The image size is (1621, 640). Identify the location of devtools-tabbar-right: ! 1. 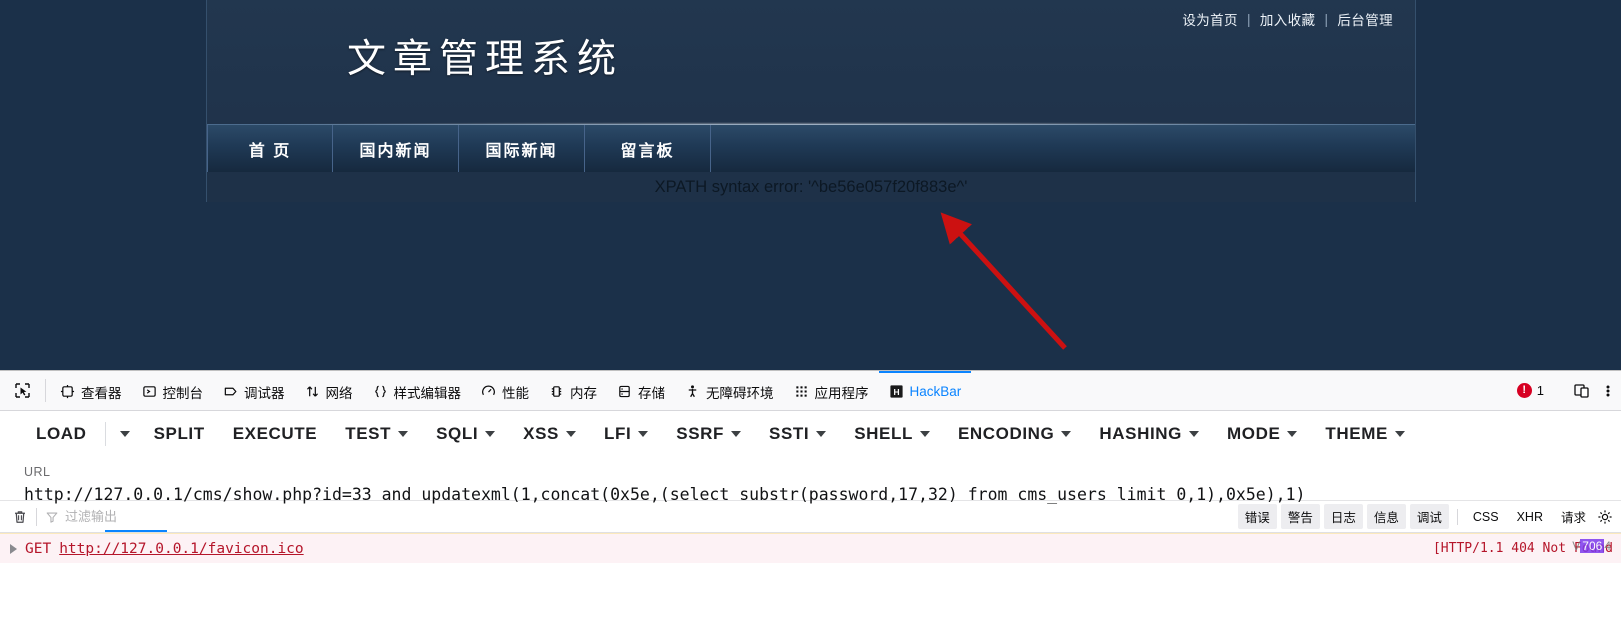
(1568, 390).